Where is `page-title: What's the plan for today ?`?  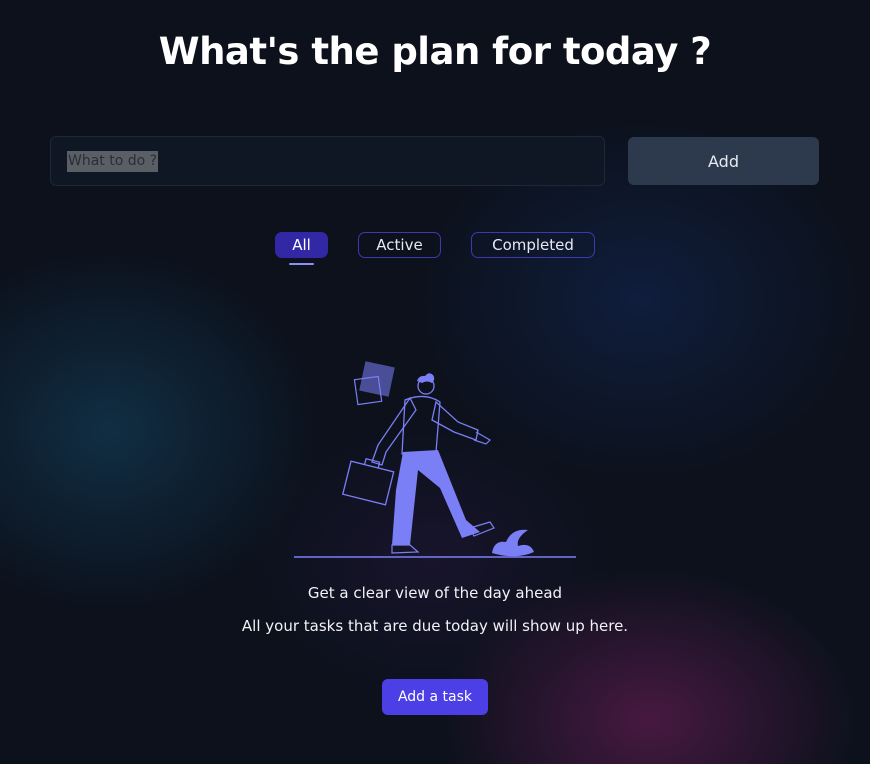
page-title: What's the plan for today ? is located at coordinates (435, 51).